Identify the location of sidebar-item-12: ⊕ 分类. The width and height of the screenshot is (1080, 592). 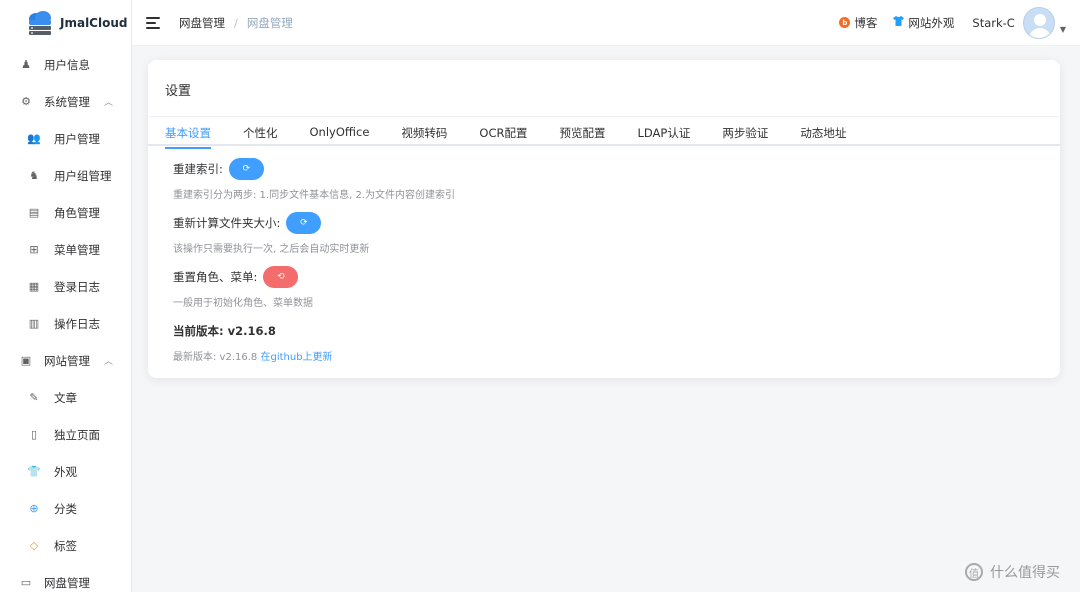
(65, 508).